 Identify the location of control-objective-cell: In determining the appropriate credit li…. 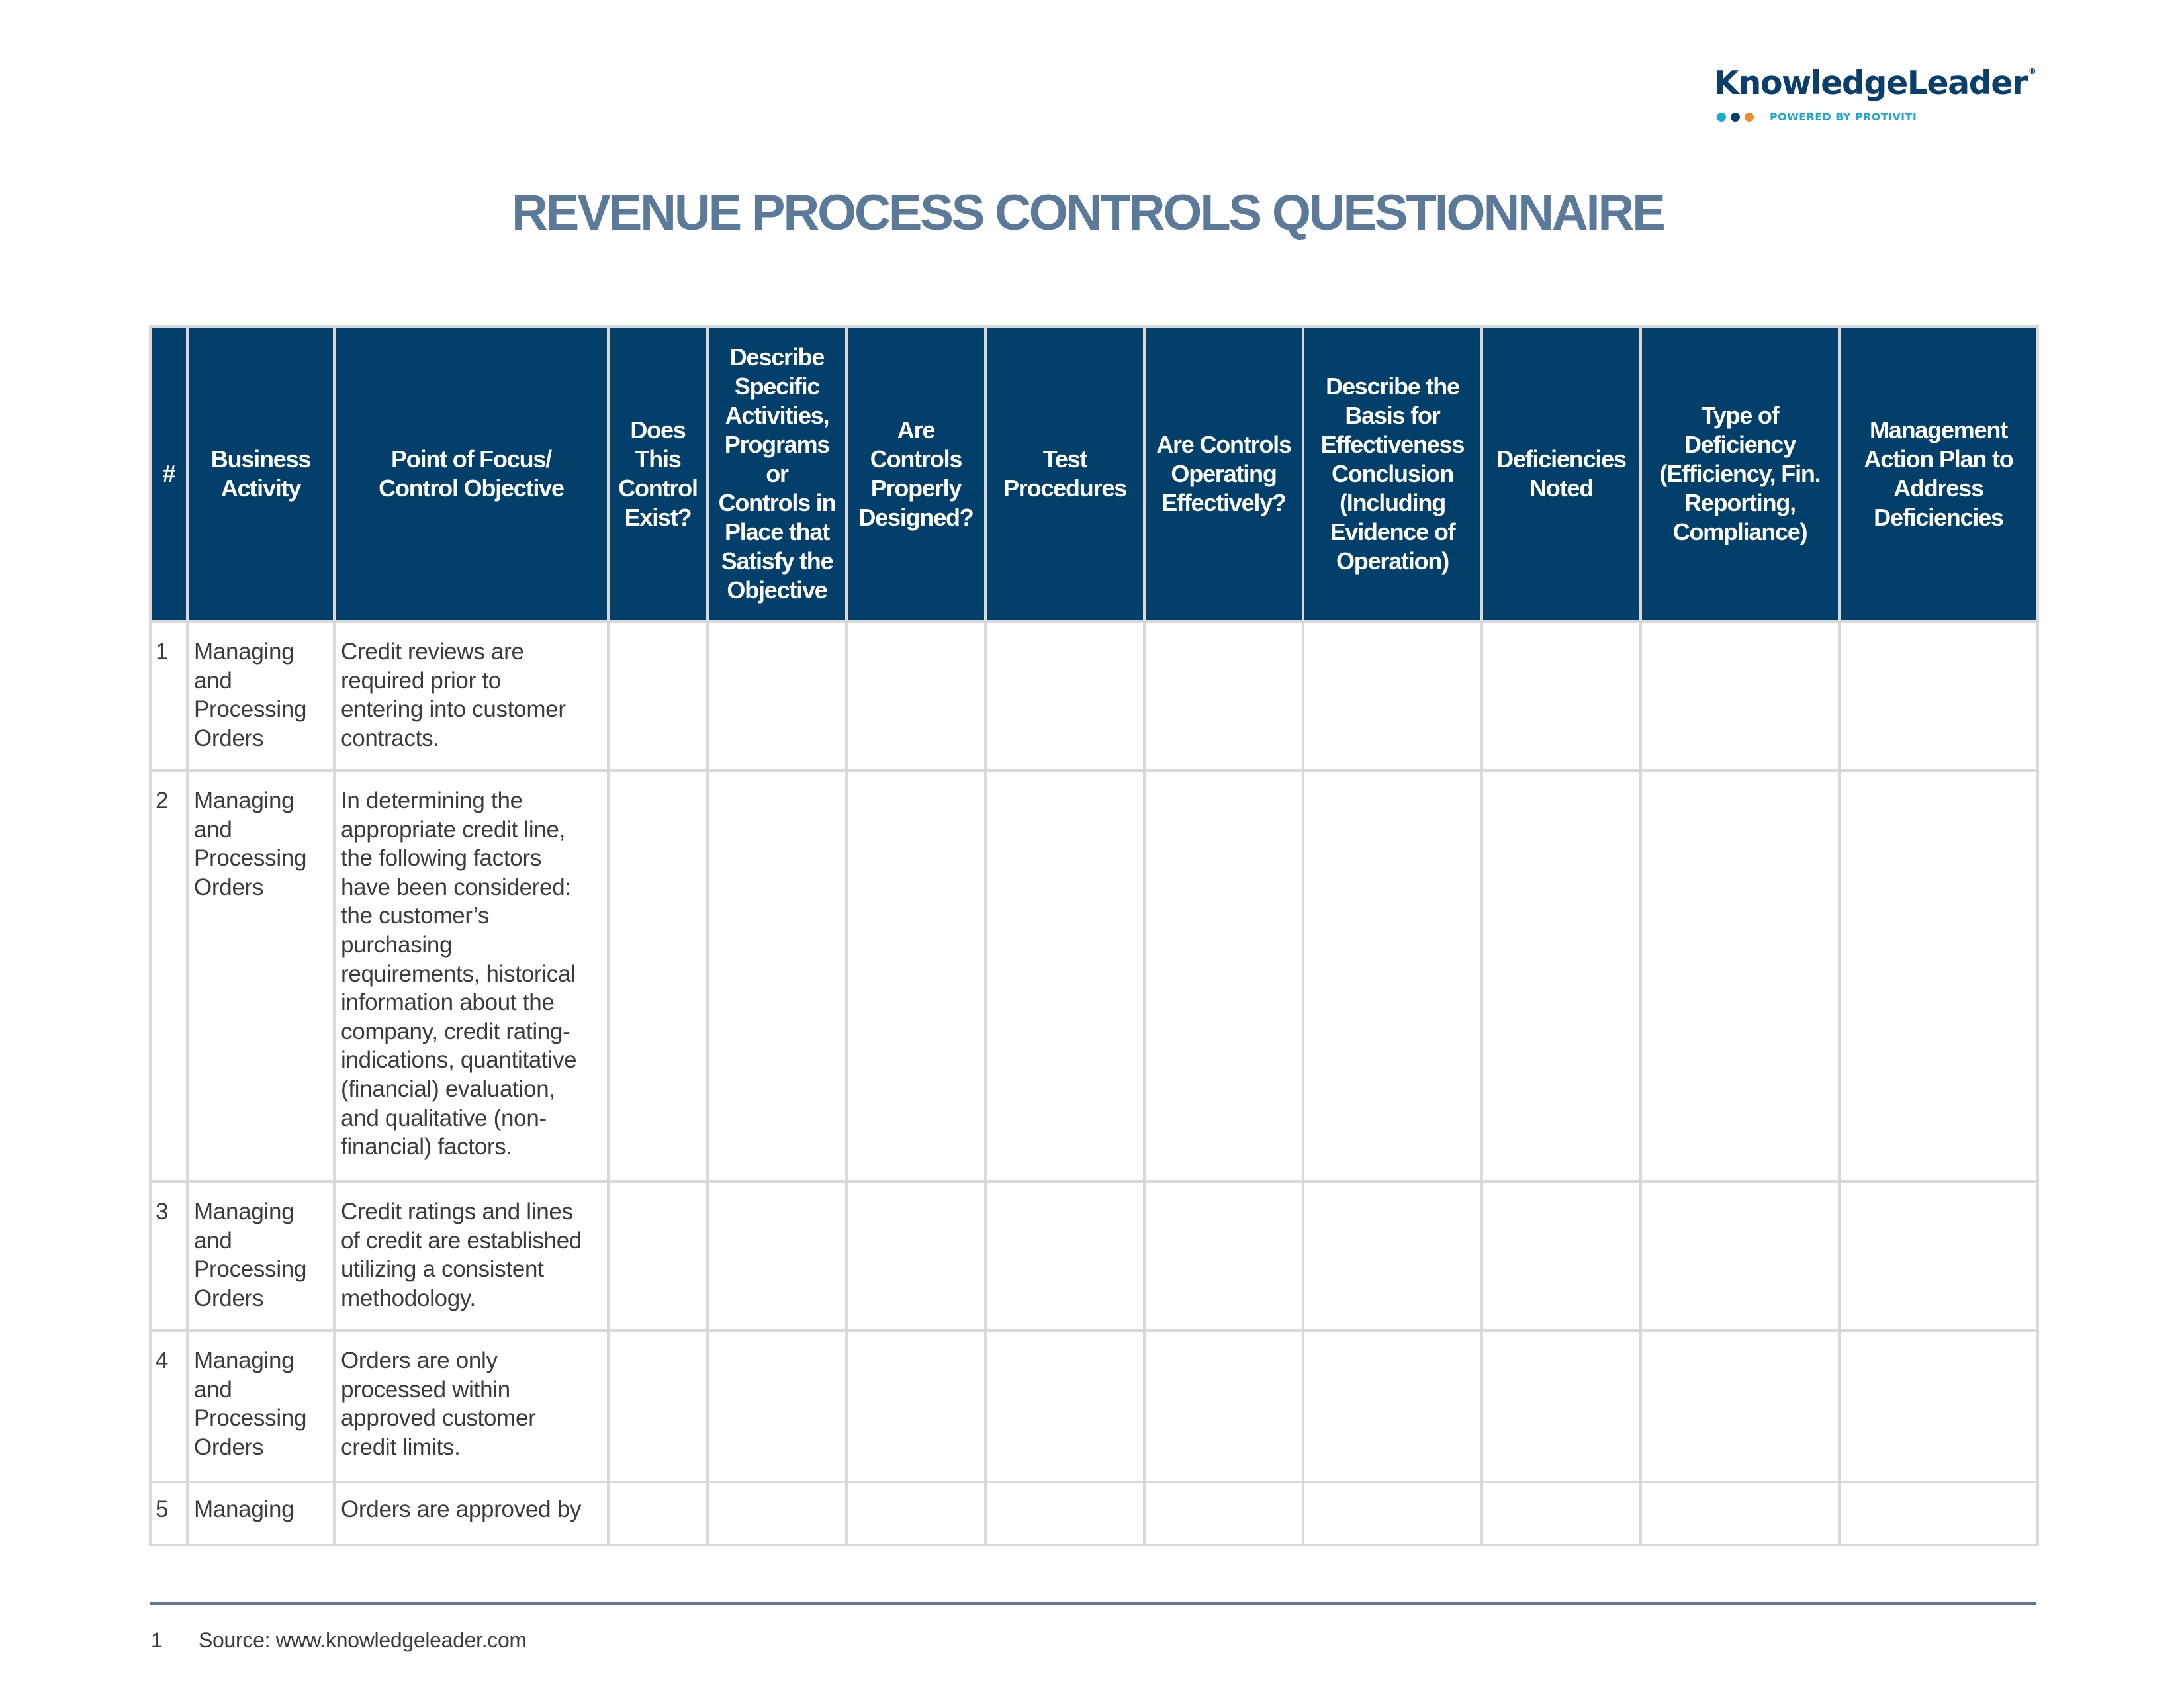
(471, 976).